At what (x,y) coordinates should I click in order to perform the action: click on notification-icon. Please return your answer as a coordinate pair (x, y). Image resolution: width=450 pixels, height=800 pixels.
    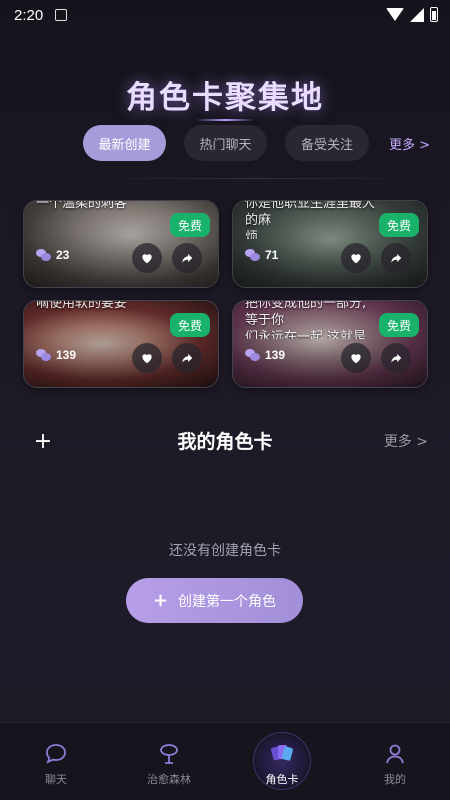
    Looking at the image, I should click on (61, 15).